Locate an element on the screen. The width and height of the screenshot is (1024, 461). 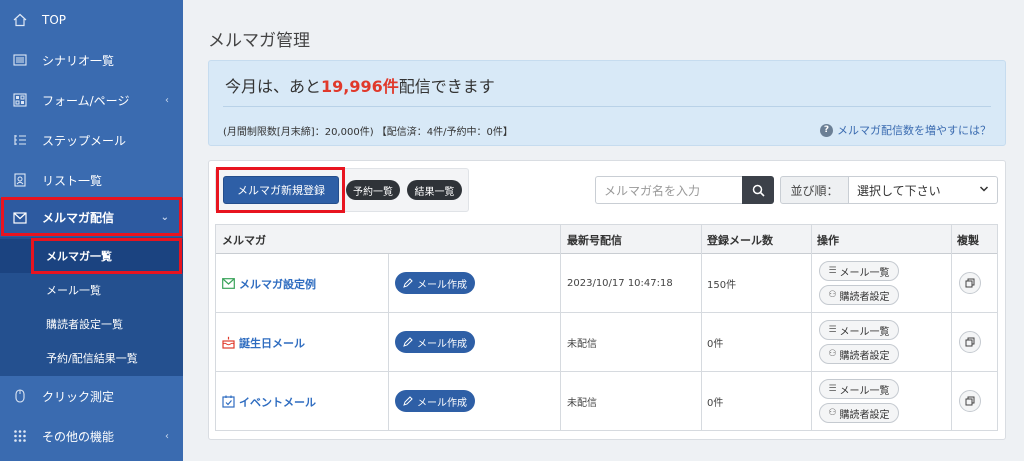
column-header-count: 登録メール数 is located at coordinates (740, 240).